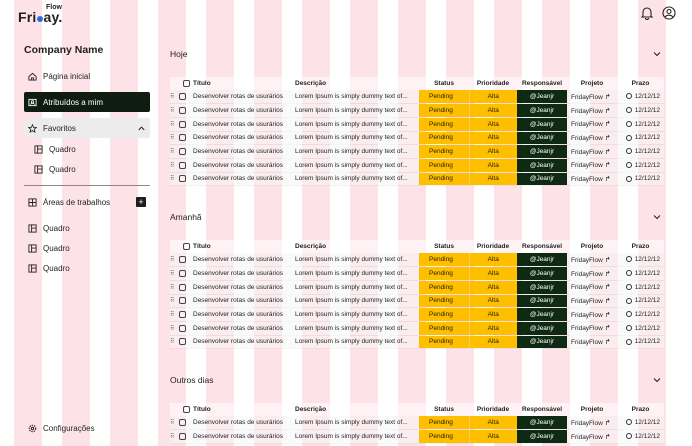 This screenshot has width=692, height=446. I want to click on add-workspace-button: +, so click(141, 202).